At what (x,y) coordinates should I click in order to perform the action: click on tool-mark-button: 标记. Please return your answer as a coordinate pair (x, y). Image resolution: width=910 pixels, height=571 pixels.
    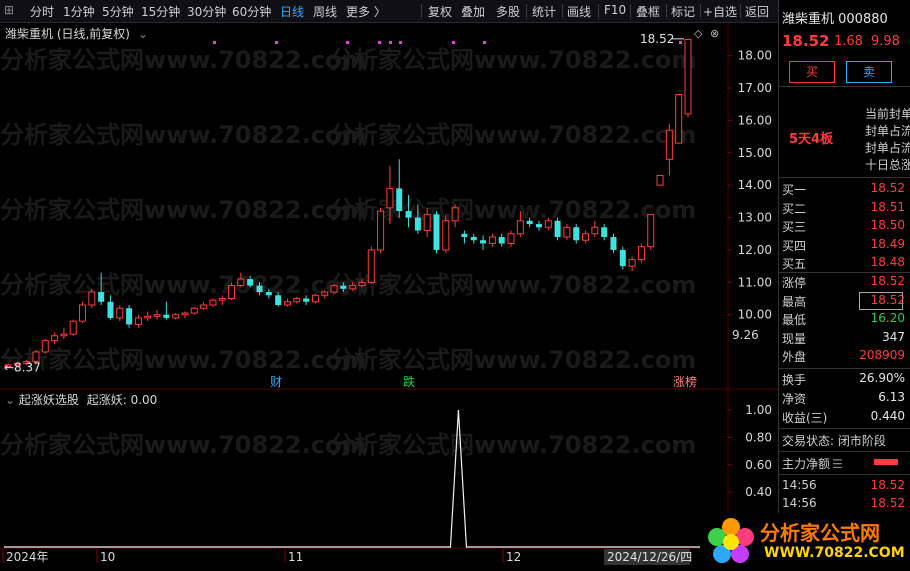
    Looking at the image, I should click on (683, 11).